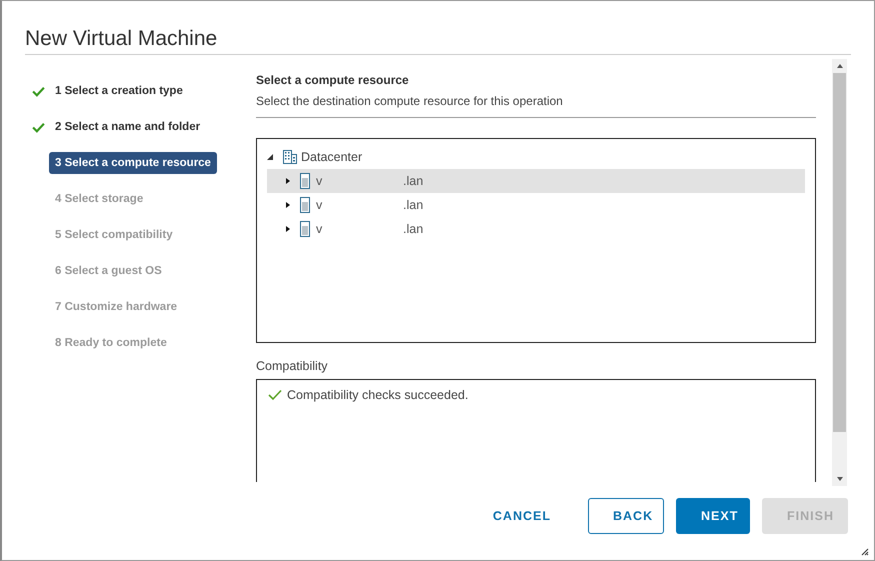  Describe the element at coordinates (438, 41) in the screenshot. I see `window-title: New Virtual Machine` at that location.